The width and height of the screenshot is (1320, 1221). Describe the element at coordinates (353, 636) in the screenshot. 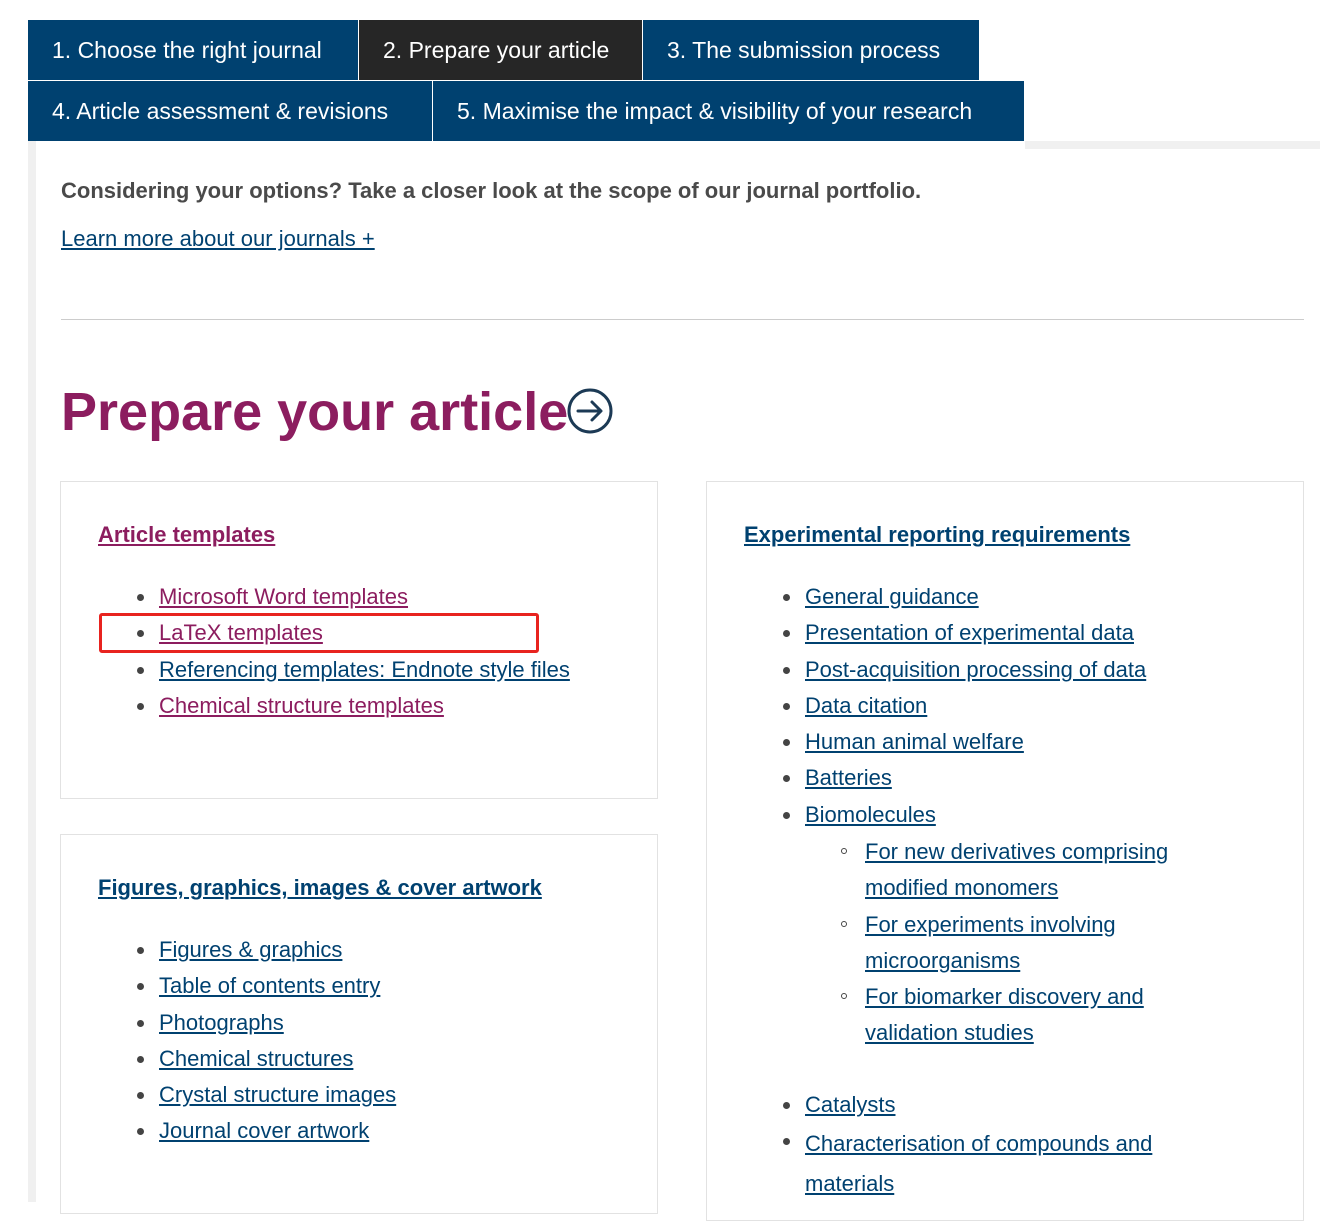

I see `list-item: LaTeX templates` at that location.